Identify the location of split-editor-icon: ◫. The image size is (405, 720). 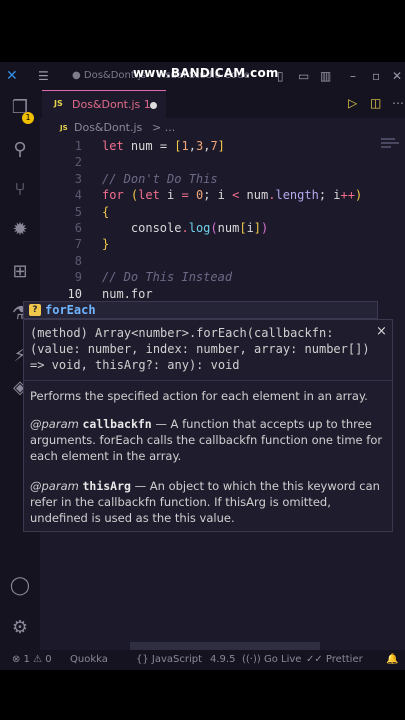
(375, 103).